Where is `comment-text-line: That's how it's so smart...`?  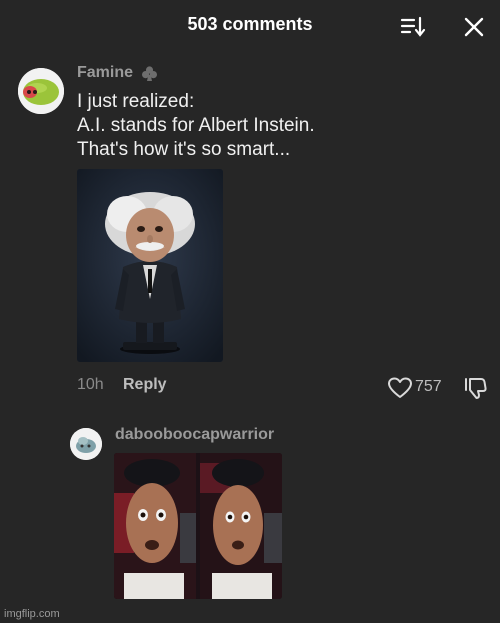
comment-text-line: That's how it's so smart... is located at coordinates (184, 149).